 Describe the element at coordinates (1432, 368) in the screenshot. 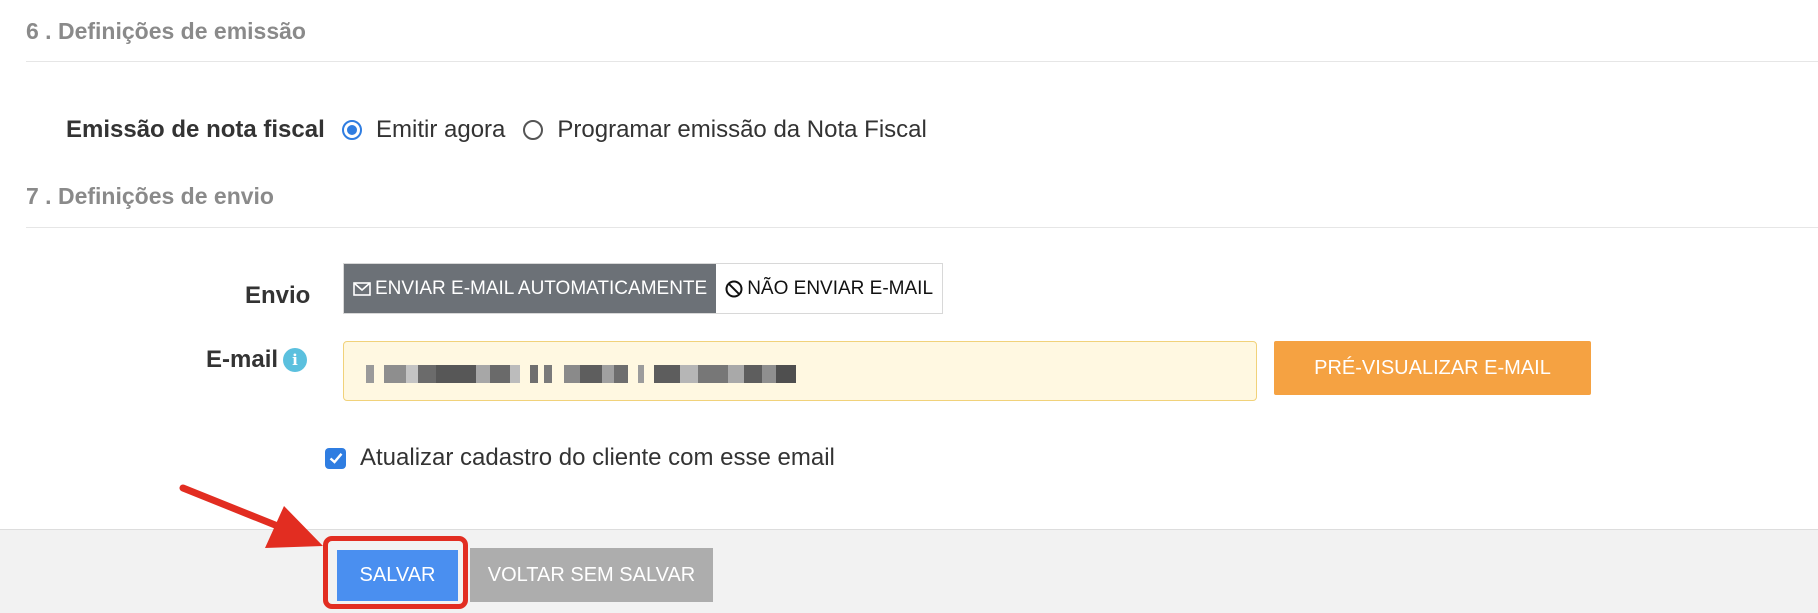

I see `preview-email-button: PRÉ-VISUALIZAR E-MAIL` at that location.